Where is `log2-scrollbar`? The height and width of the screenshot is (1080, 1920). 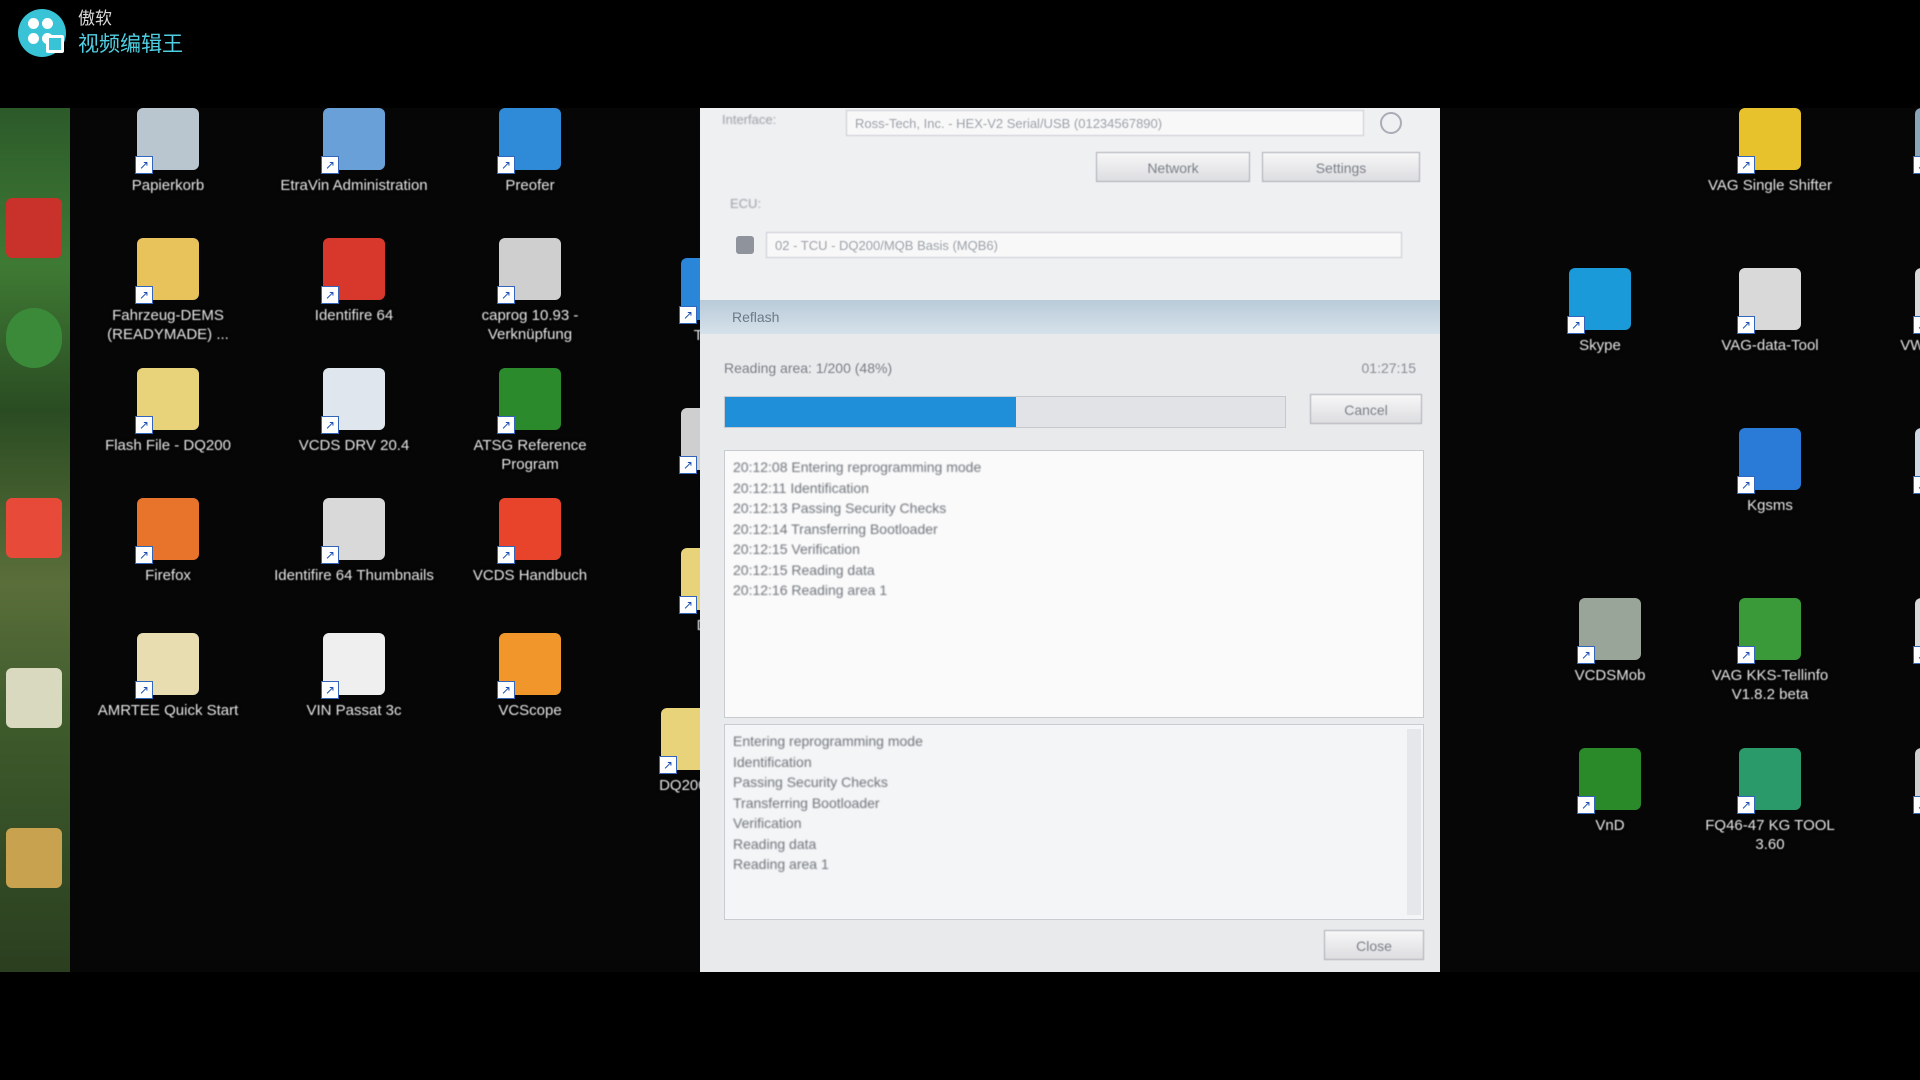
log2-scrollbar is located at coordinates (1414, 822).